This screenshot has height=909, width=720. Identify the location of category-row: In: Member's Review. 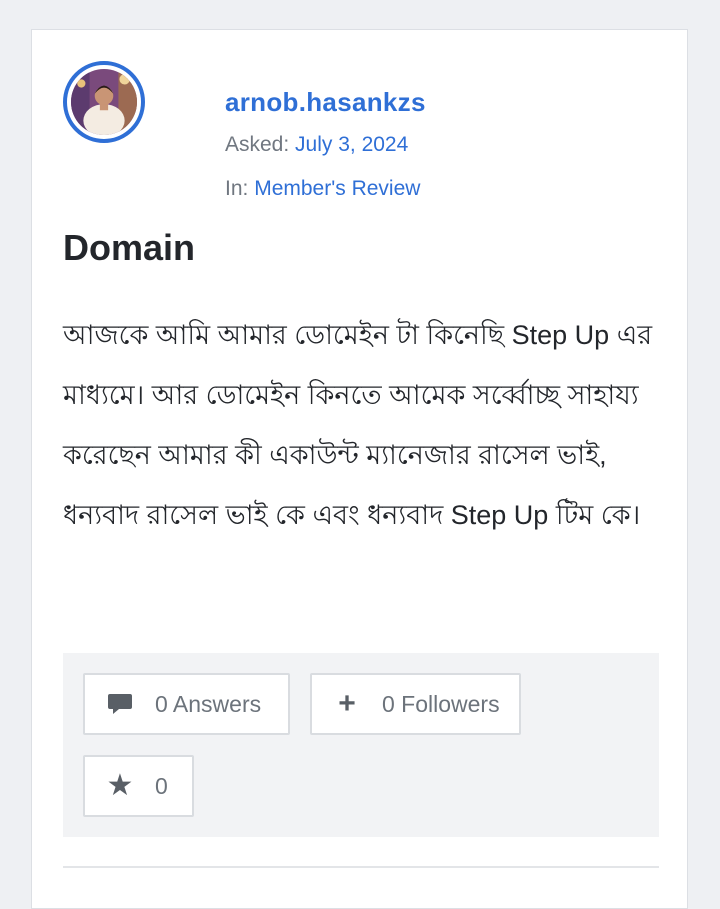
(322, 189).